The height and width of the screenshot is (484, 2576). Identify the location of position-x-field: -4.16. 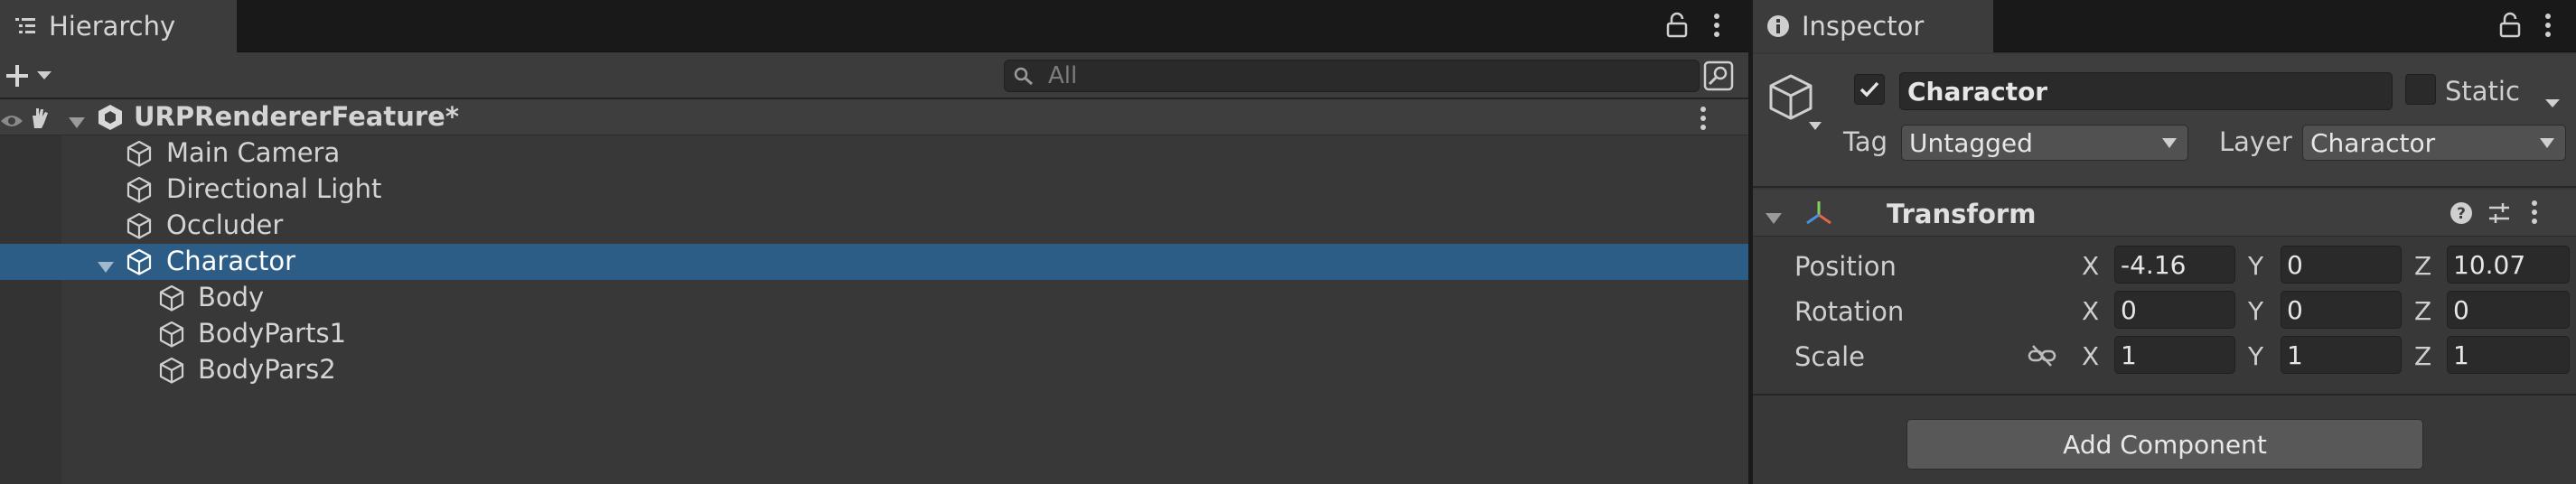
(2174, 265).